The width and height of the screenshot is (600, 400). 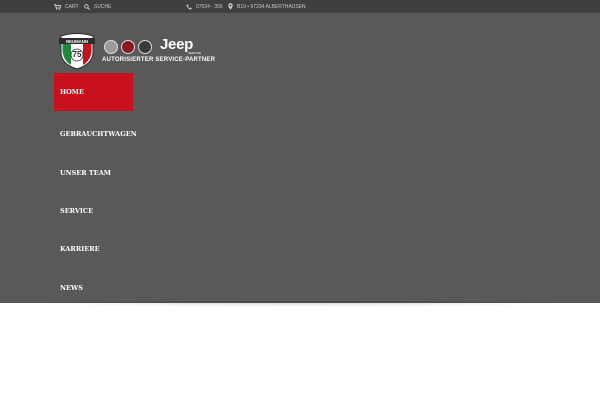 I want to click on search-link: SUCHE, so click(x=98, y=6).